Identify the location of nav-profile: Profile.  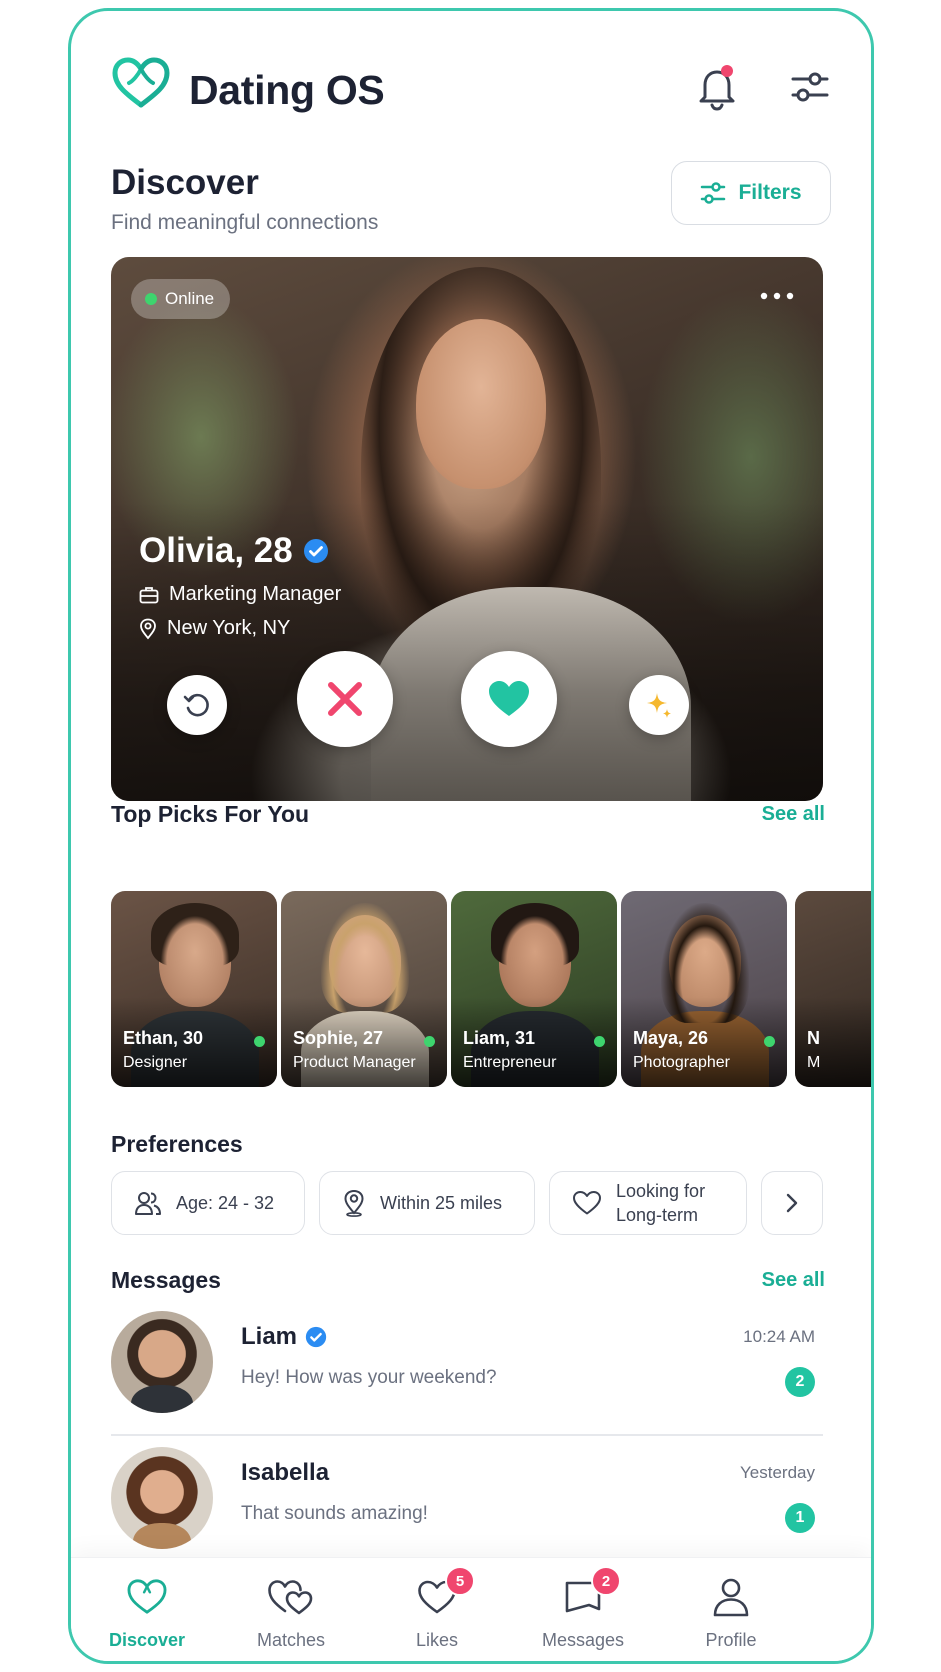
(731, 1616).